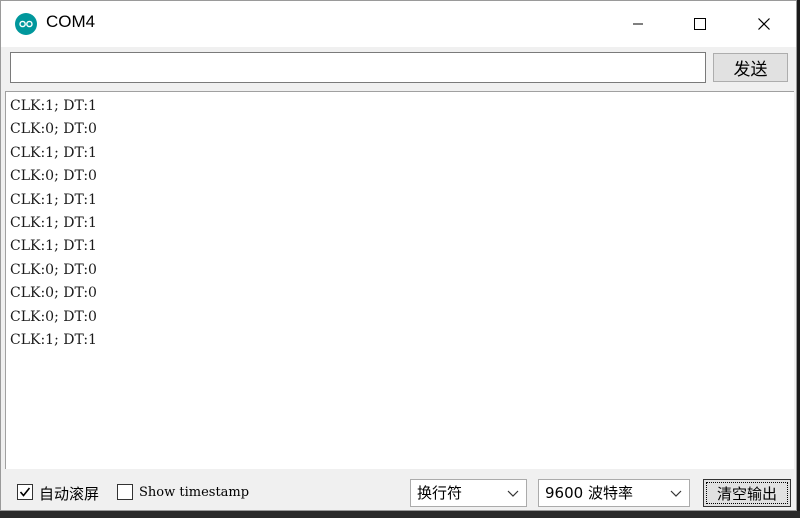  Describe the element at coordinates (400, 514) in the screenshot. I see `background-strip` at that location.